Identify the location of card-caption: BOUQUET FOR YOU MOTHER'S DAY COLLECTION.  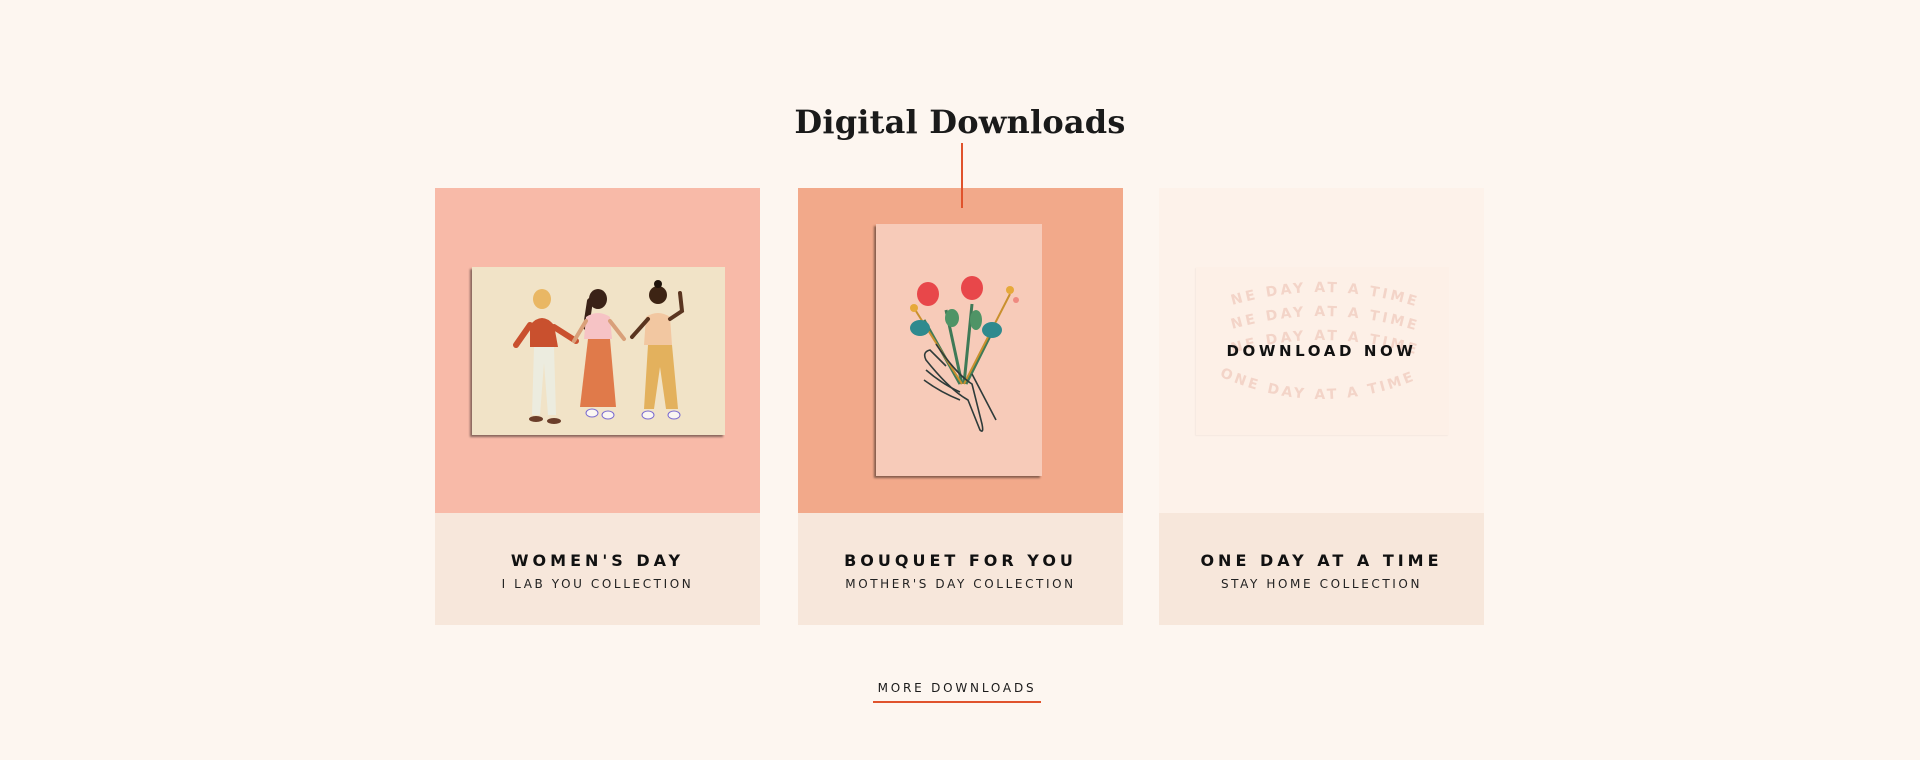
(960, 569).